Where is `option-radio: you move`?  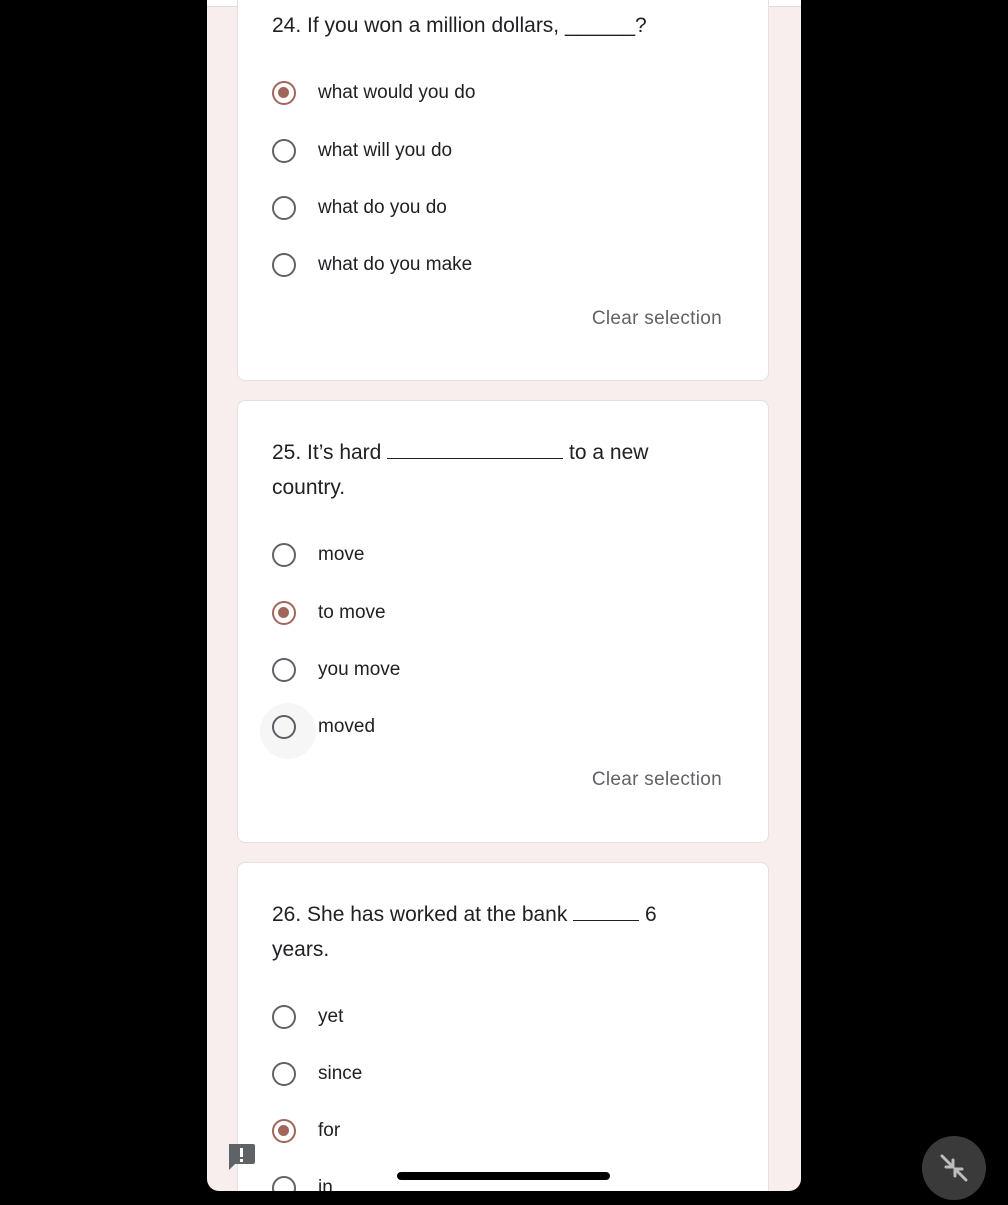
option-radio: you move is located at coordinates (336, 670).